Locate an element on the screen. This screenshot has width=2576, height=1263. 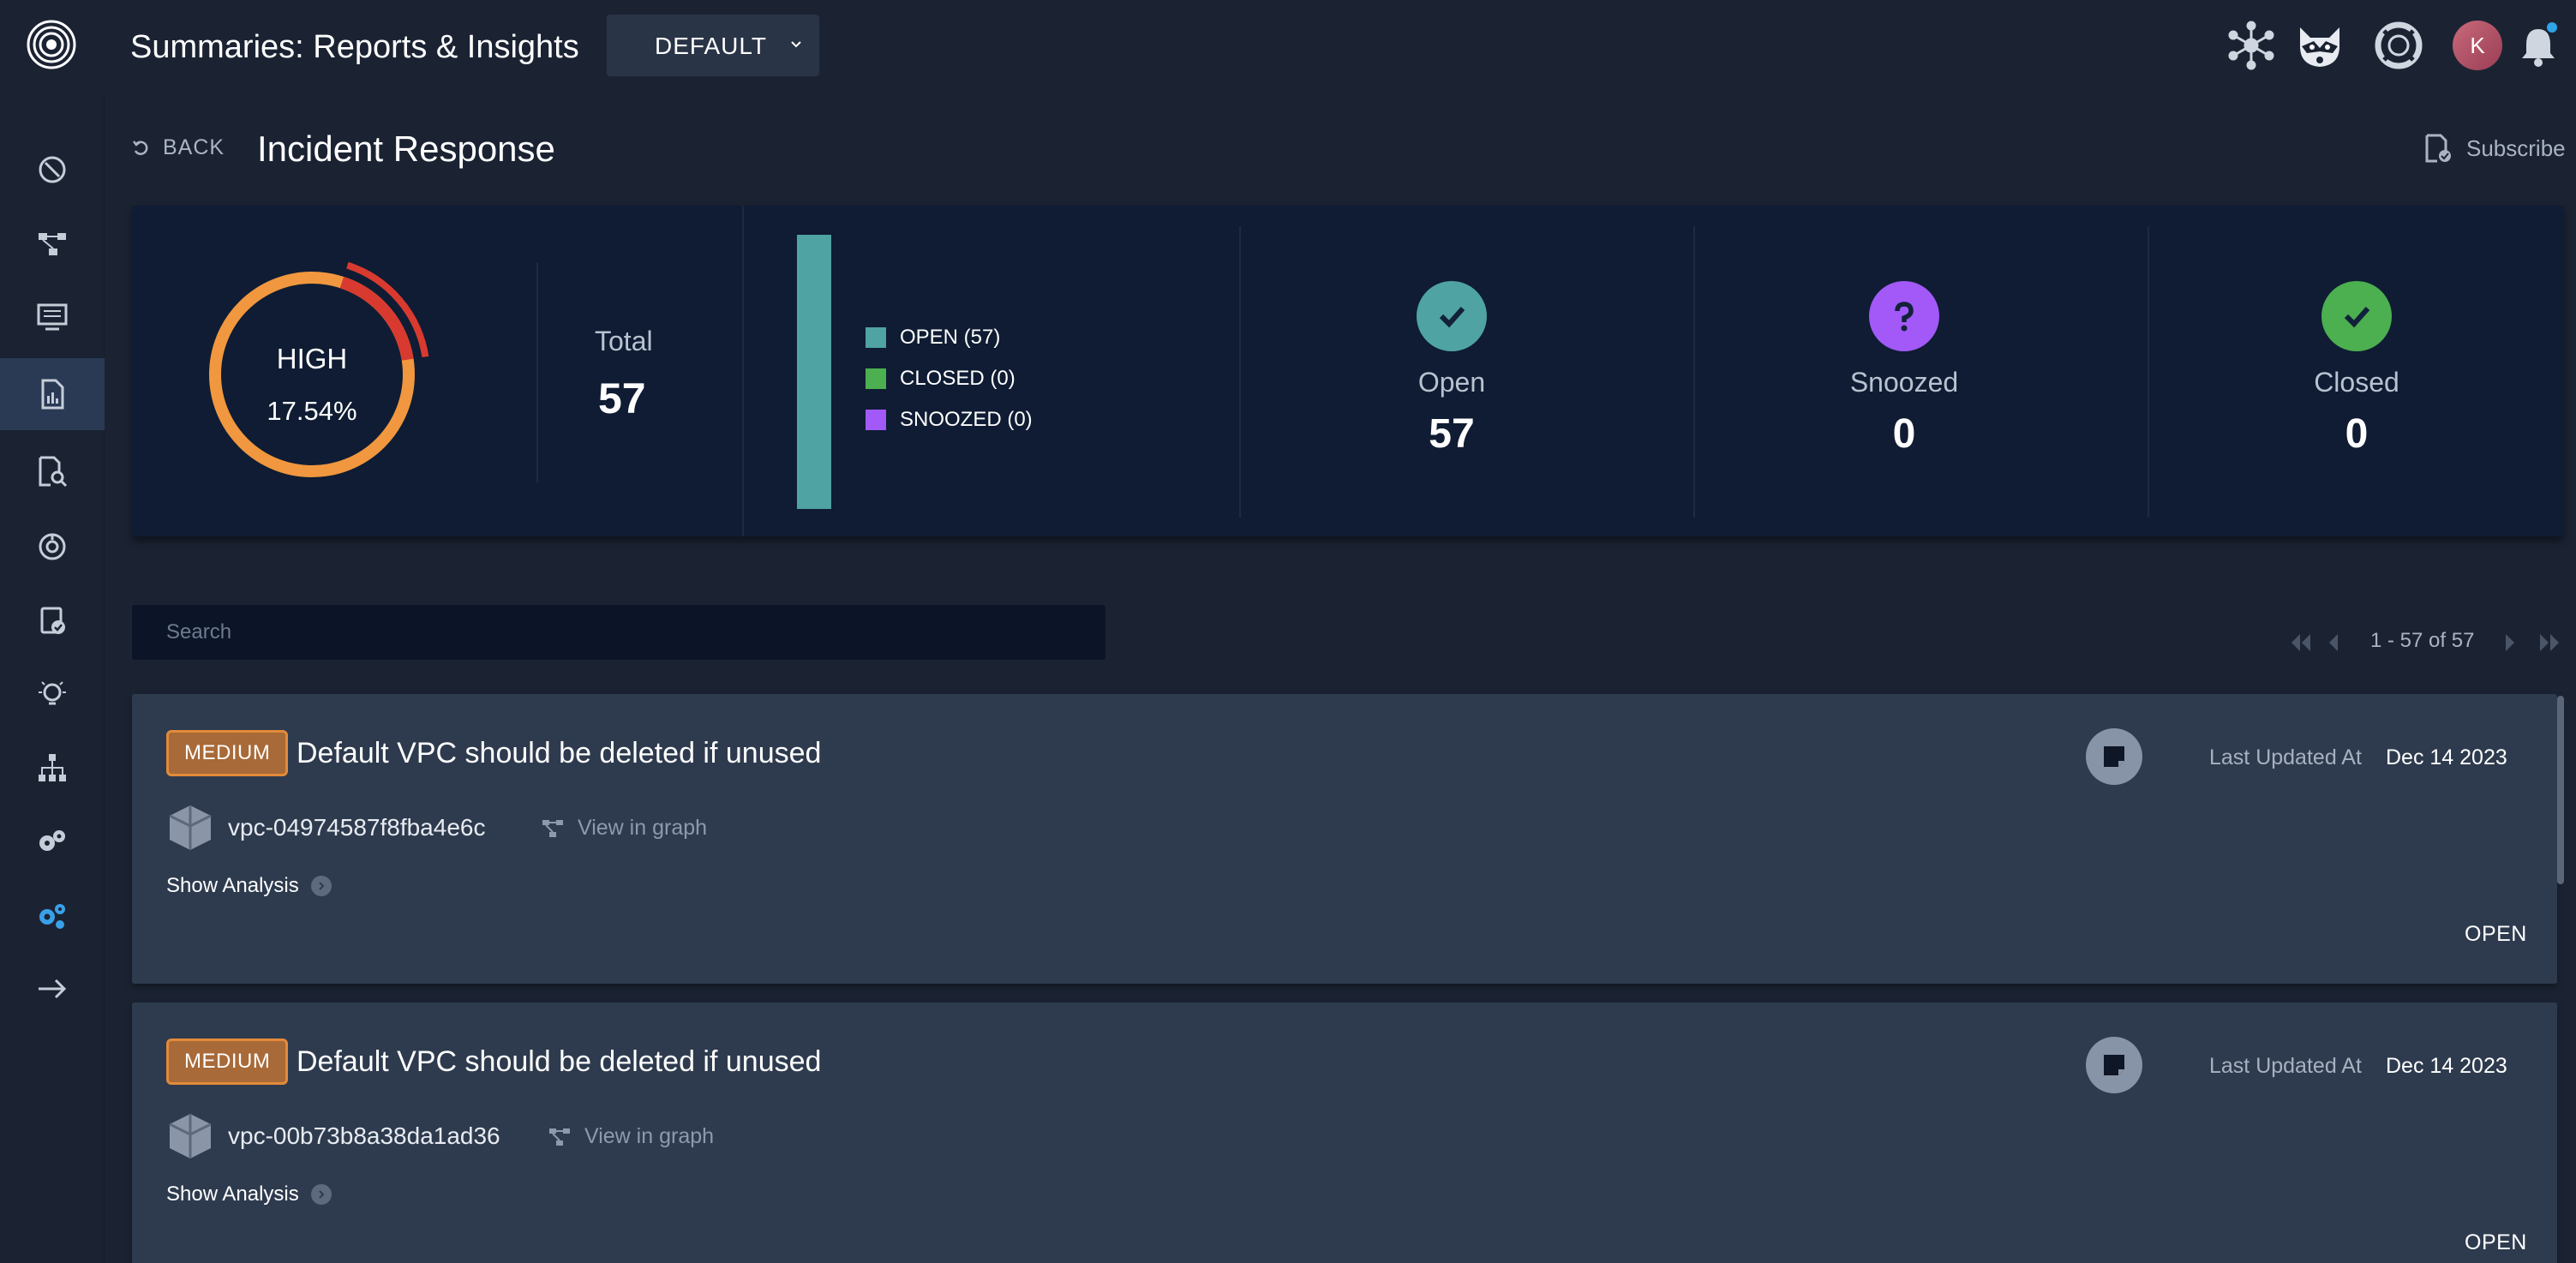
scrollbar is located at coordinates (2560, 790).